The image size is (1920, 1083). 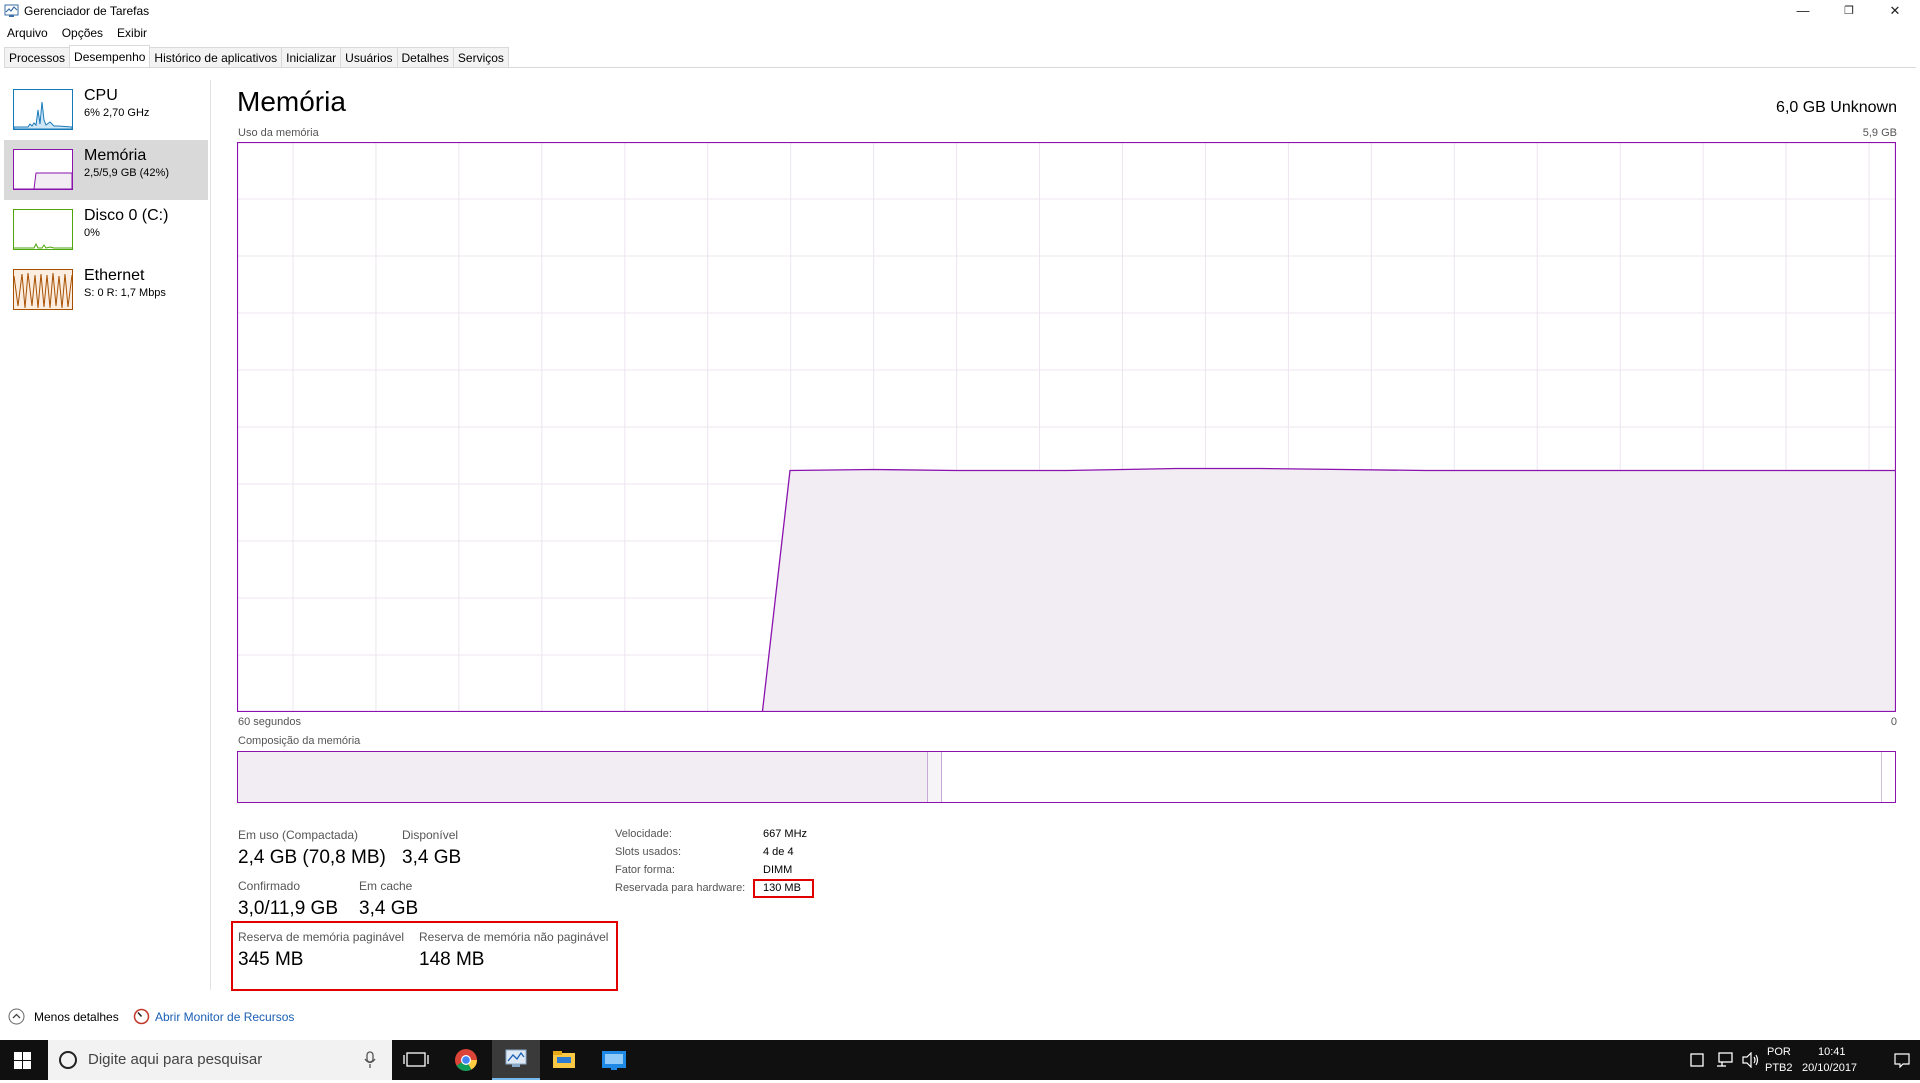 I want to click on tab-processos: Processos, so click(x=37, y=57).